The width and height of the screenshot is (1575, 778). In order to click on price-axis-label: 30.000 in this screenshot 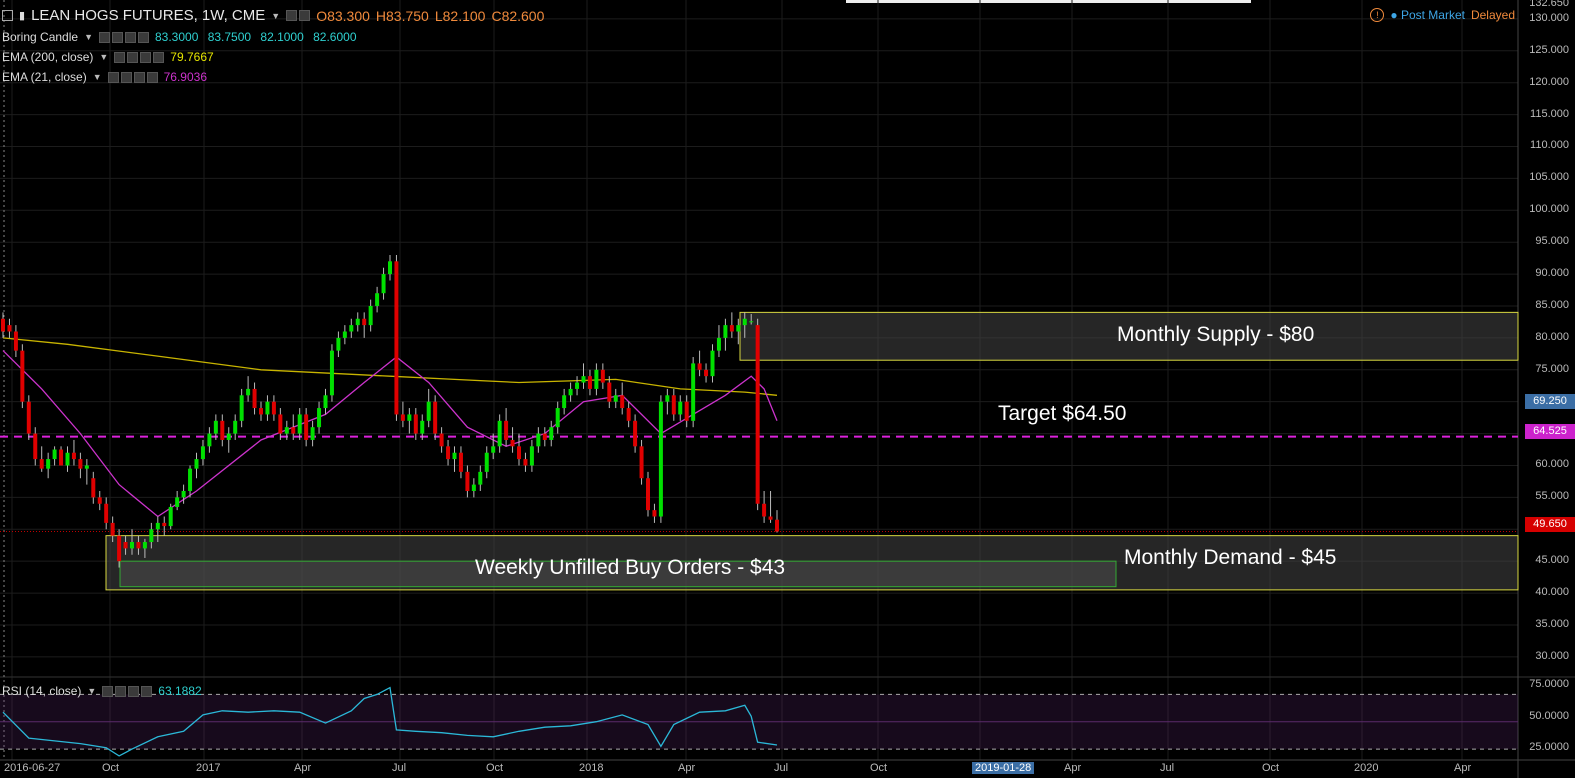, I will do `click(1552, 655)`.